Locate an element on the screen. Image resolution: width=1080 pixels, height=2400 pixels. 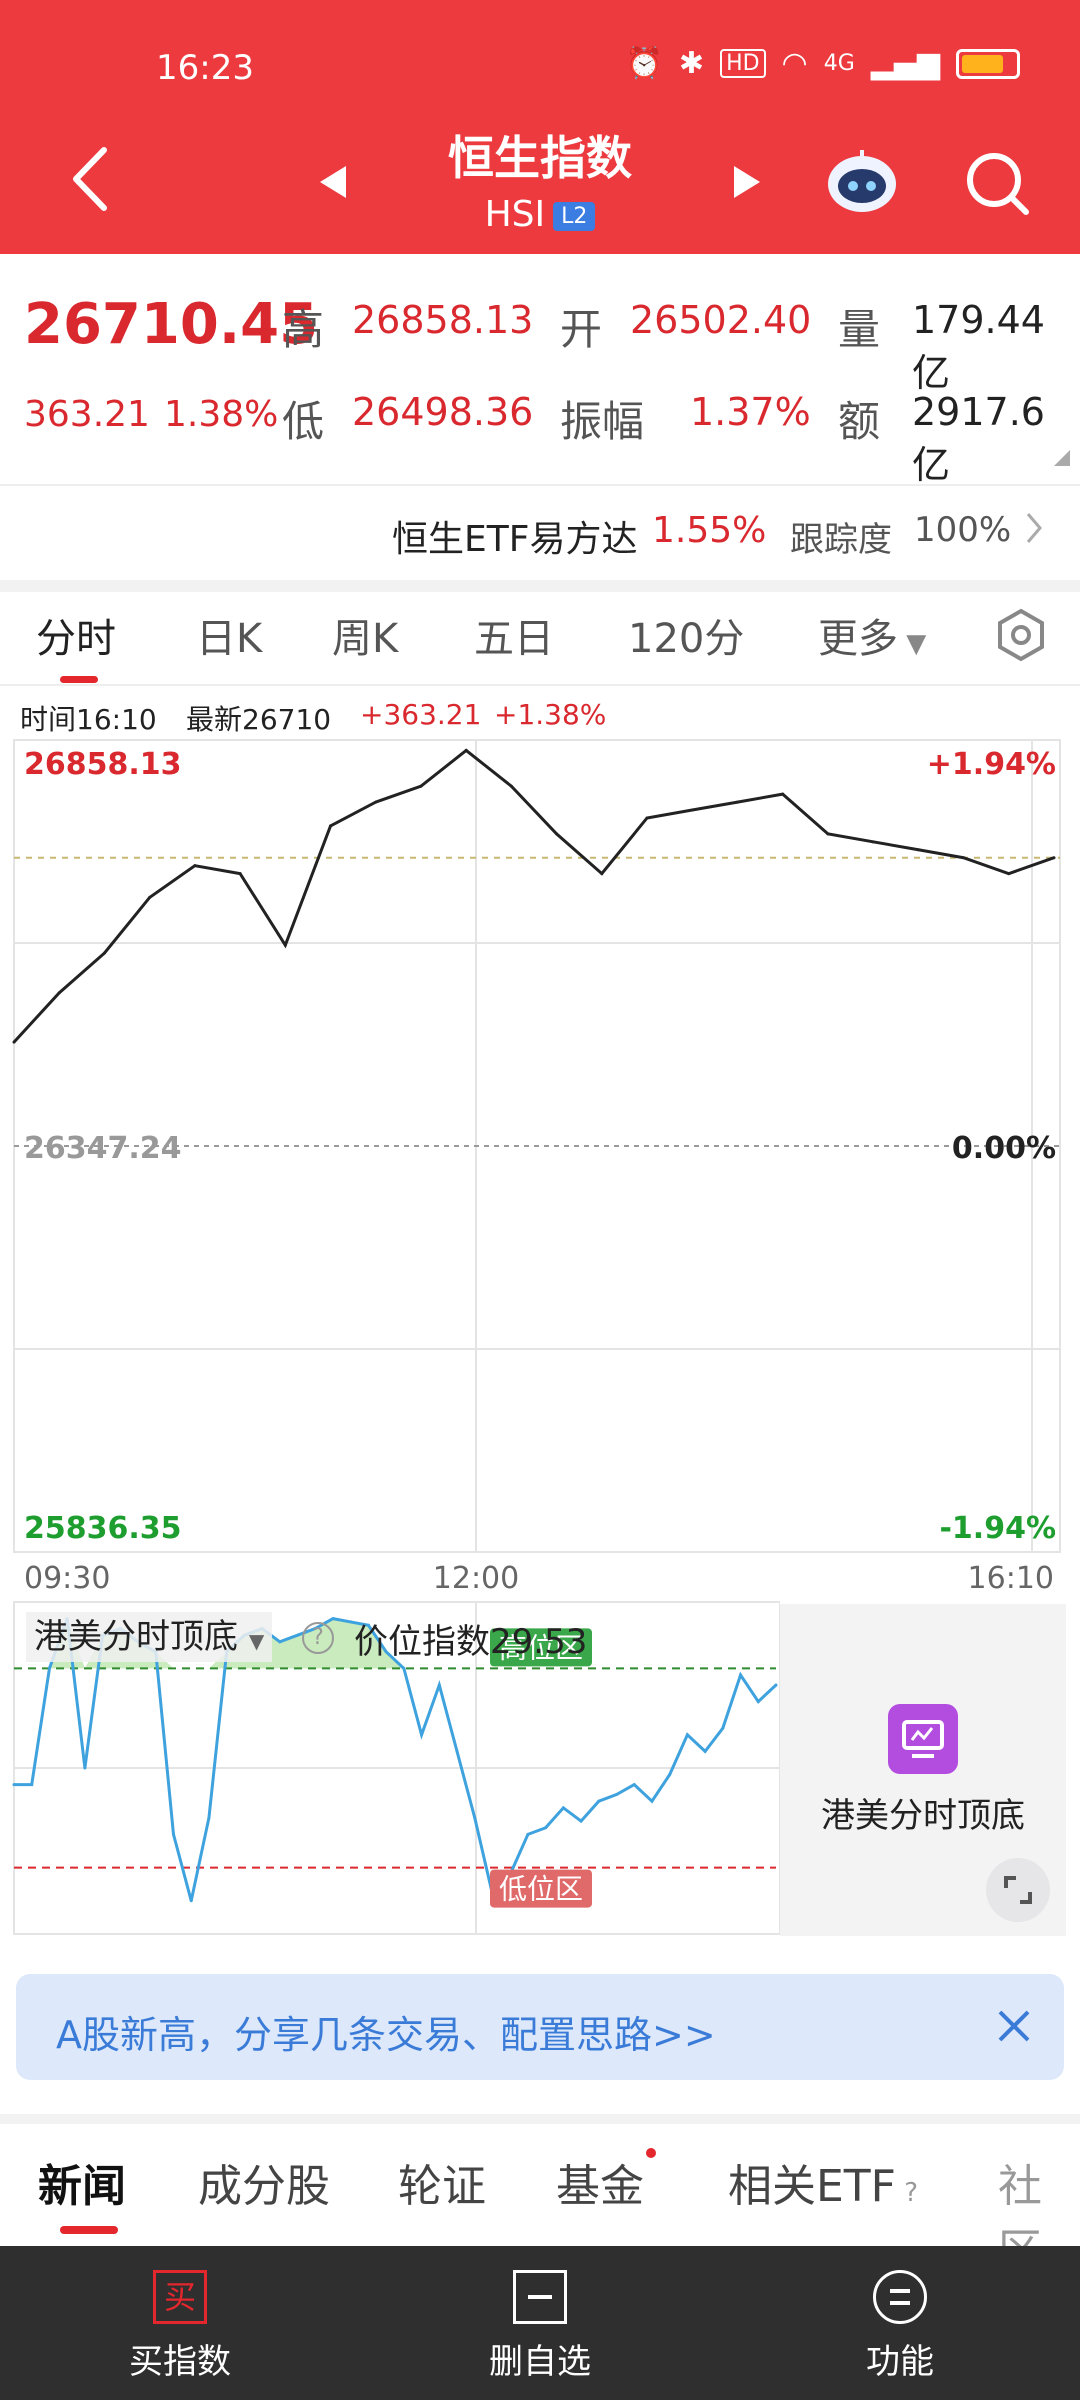
index-code: HSI L2 is located at coordinates (540, 214).